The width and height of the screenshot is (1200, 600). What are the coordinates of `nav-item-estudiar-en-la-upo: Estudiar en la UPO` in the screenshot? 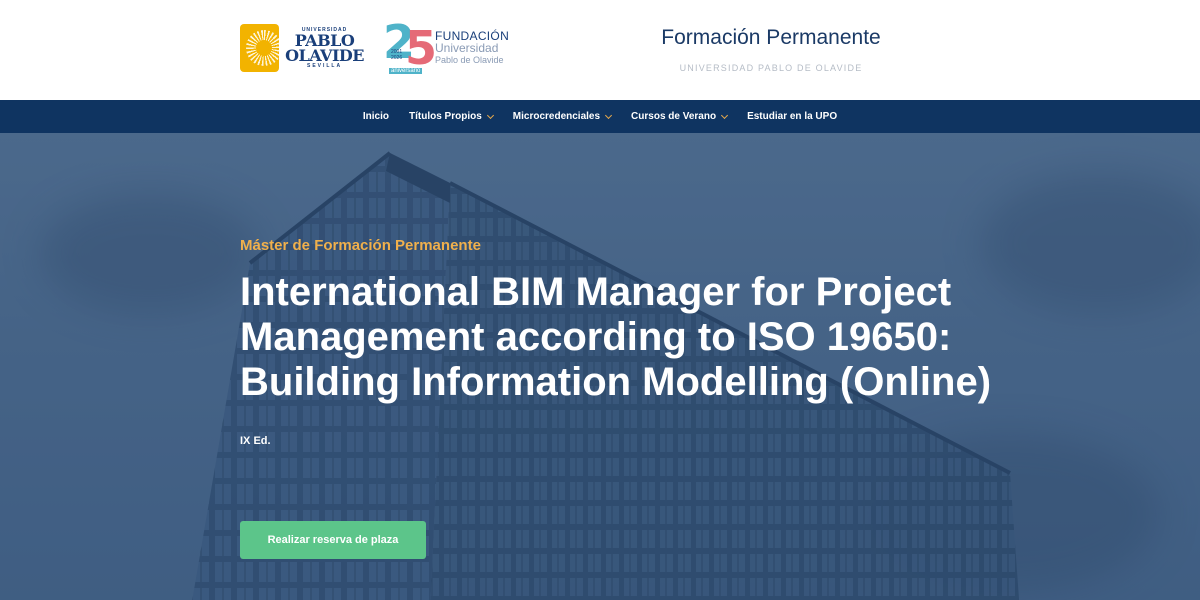 It's located at (792, 116).